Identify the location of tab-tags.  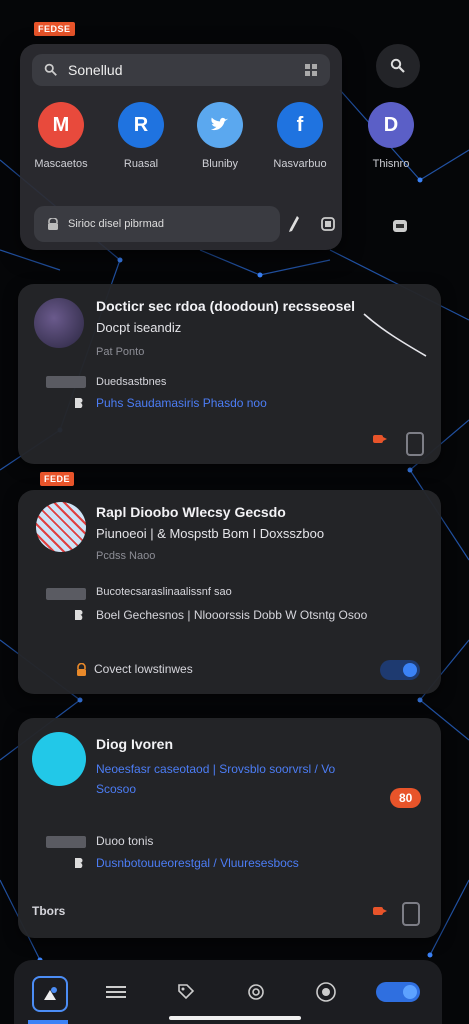
(186, 992).